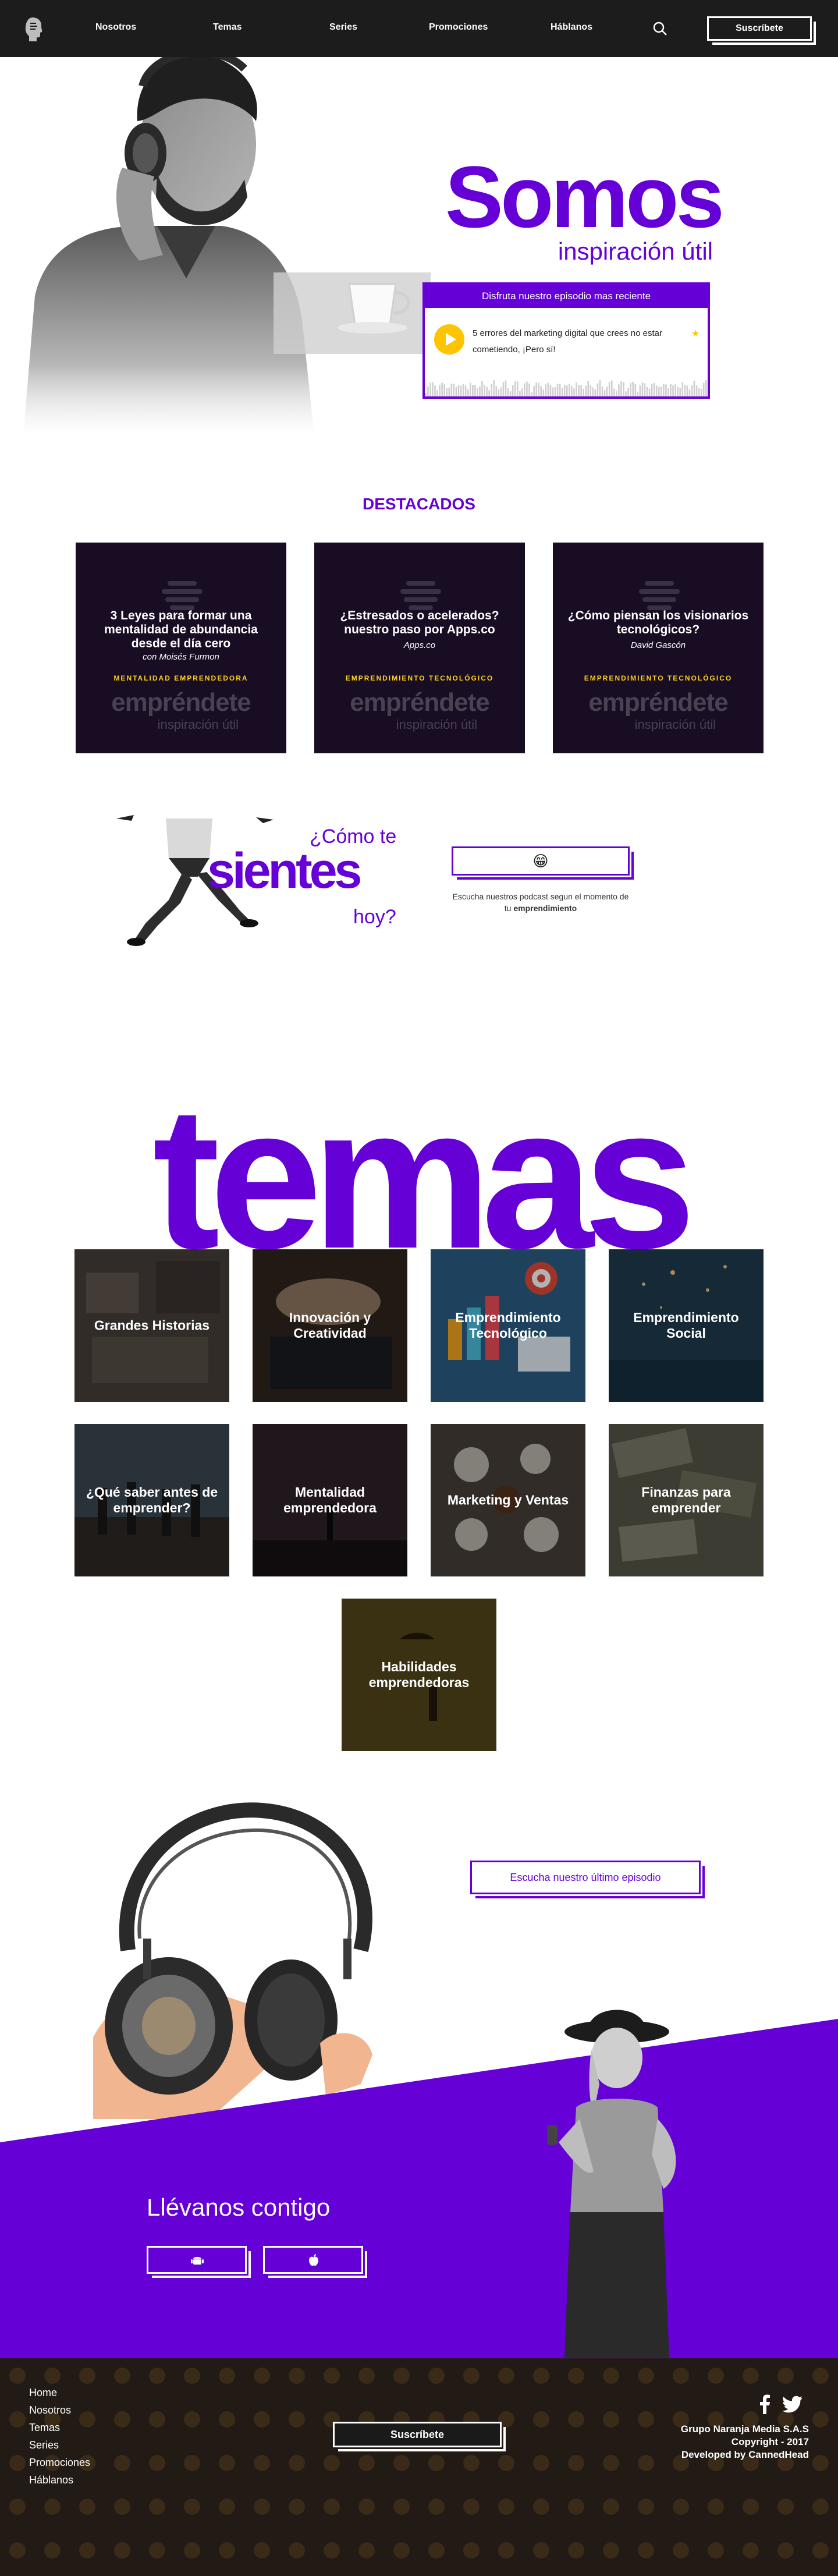 The image size is (838, 2576). I want to click on mood-emoji-select: 😁, so click(543, 863).